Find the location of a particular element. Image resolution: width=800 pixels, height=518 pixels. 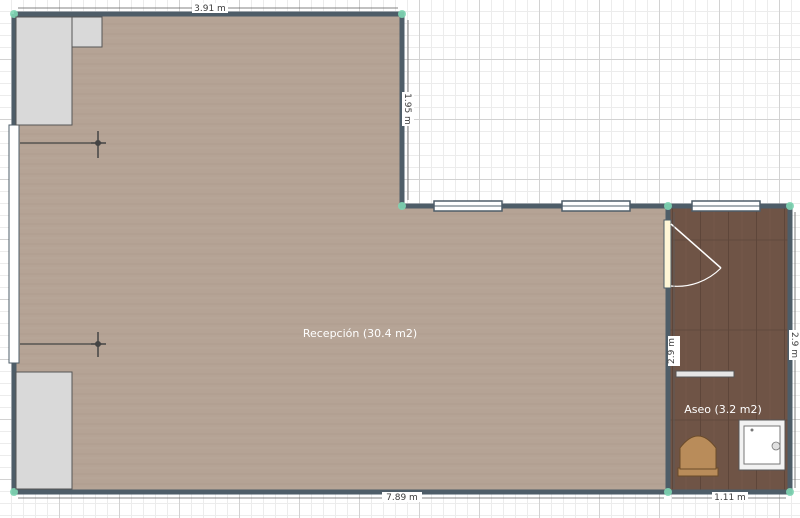

room-label-bathroom: Aseo (3.2 m2) is located at coordinates (723, 409).